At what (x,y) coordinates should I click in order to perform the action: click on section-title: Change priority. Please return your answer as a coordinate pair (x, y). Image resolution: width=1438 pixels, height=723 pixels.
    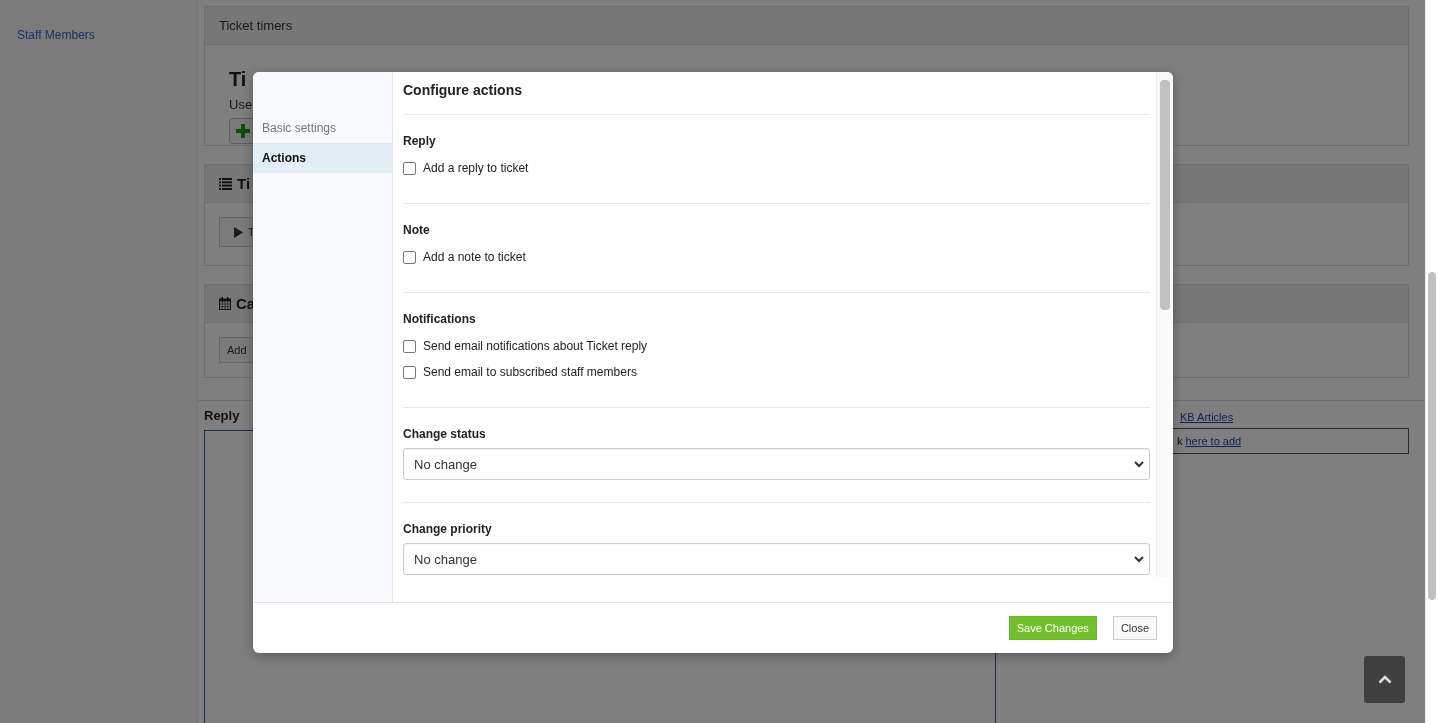
    Looking at the image, I should click on (448, 529).